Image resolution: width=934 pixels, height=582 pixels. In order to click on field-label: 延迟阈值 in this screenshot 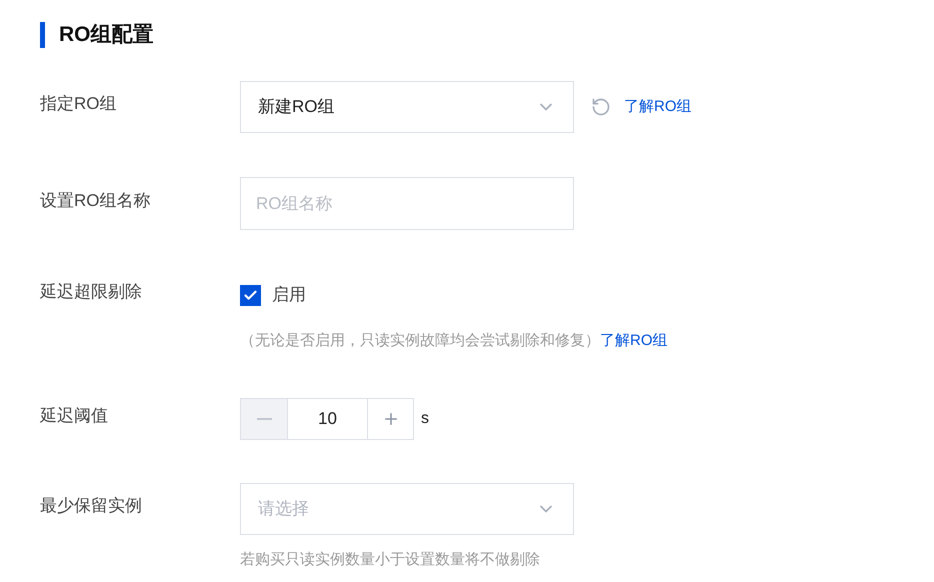, I will do `click(74, 415)`.